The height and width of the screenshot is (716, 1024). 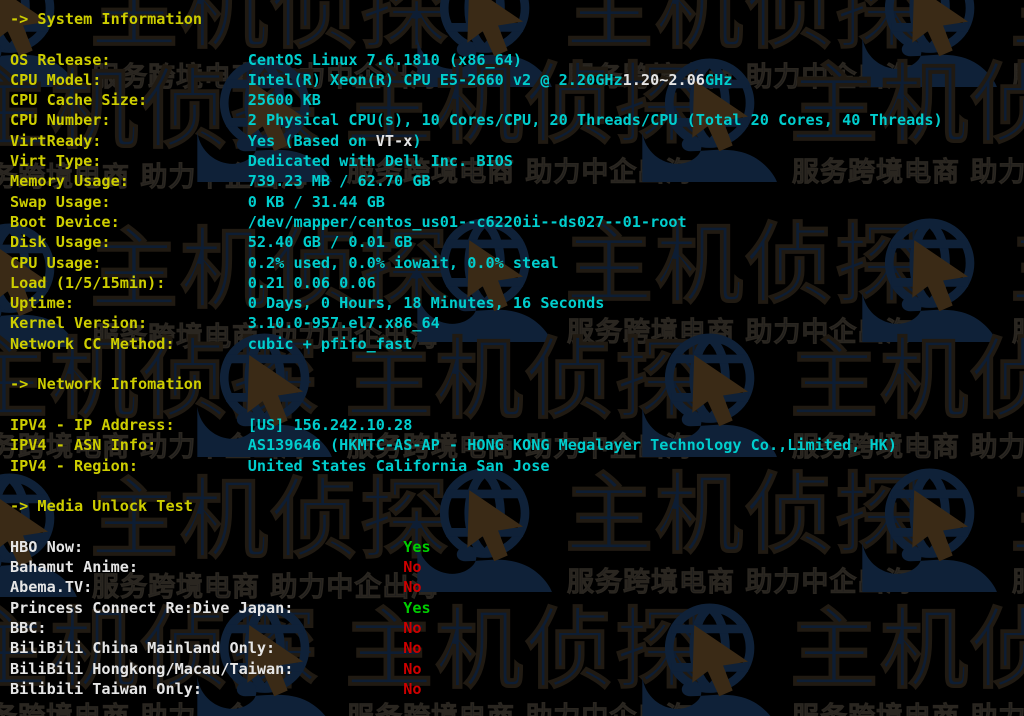 What do you see at coordinates (106, 19) in the screenshot?
I see `heading-text: -> System Information` at bounding box center [106, 19].